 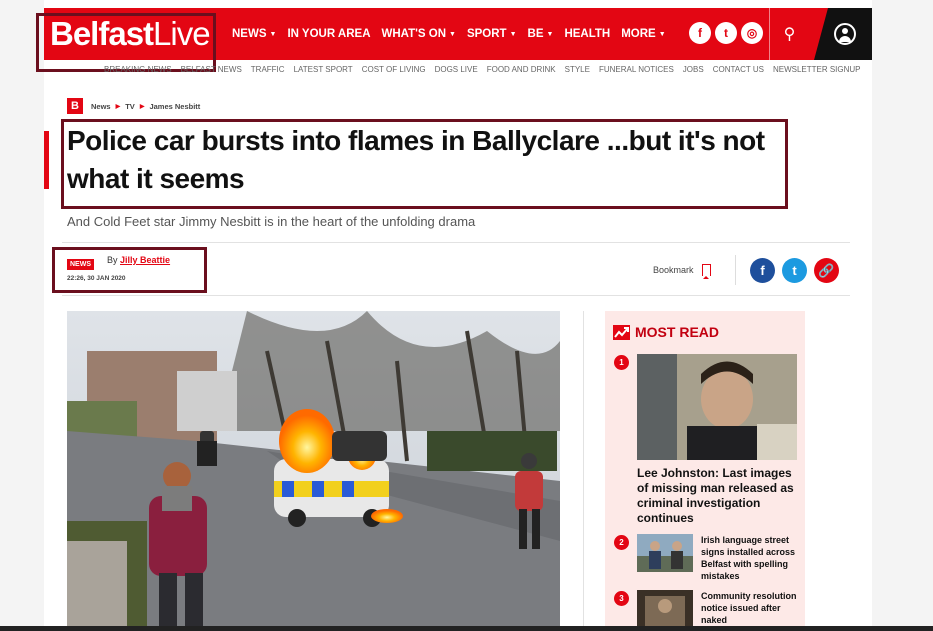 What do you see at coordinates (174, 106) in the screenshot?
I see `breadcrumb-link: James Nesbitt` at bounding box center [174, 106].